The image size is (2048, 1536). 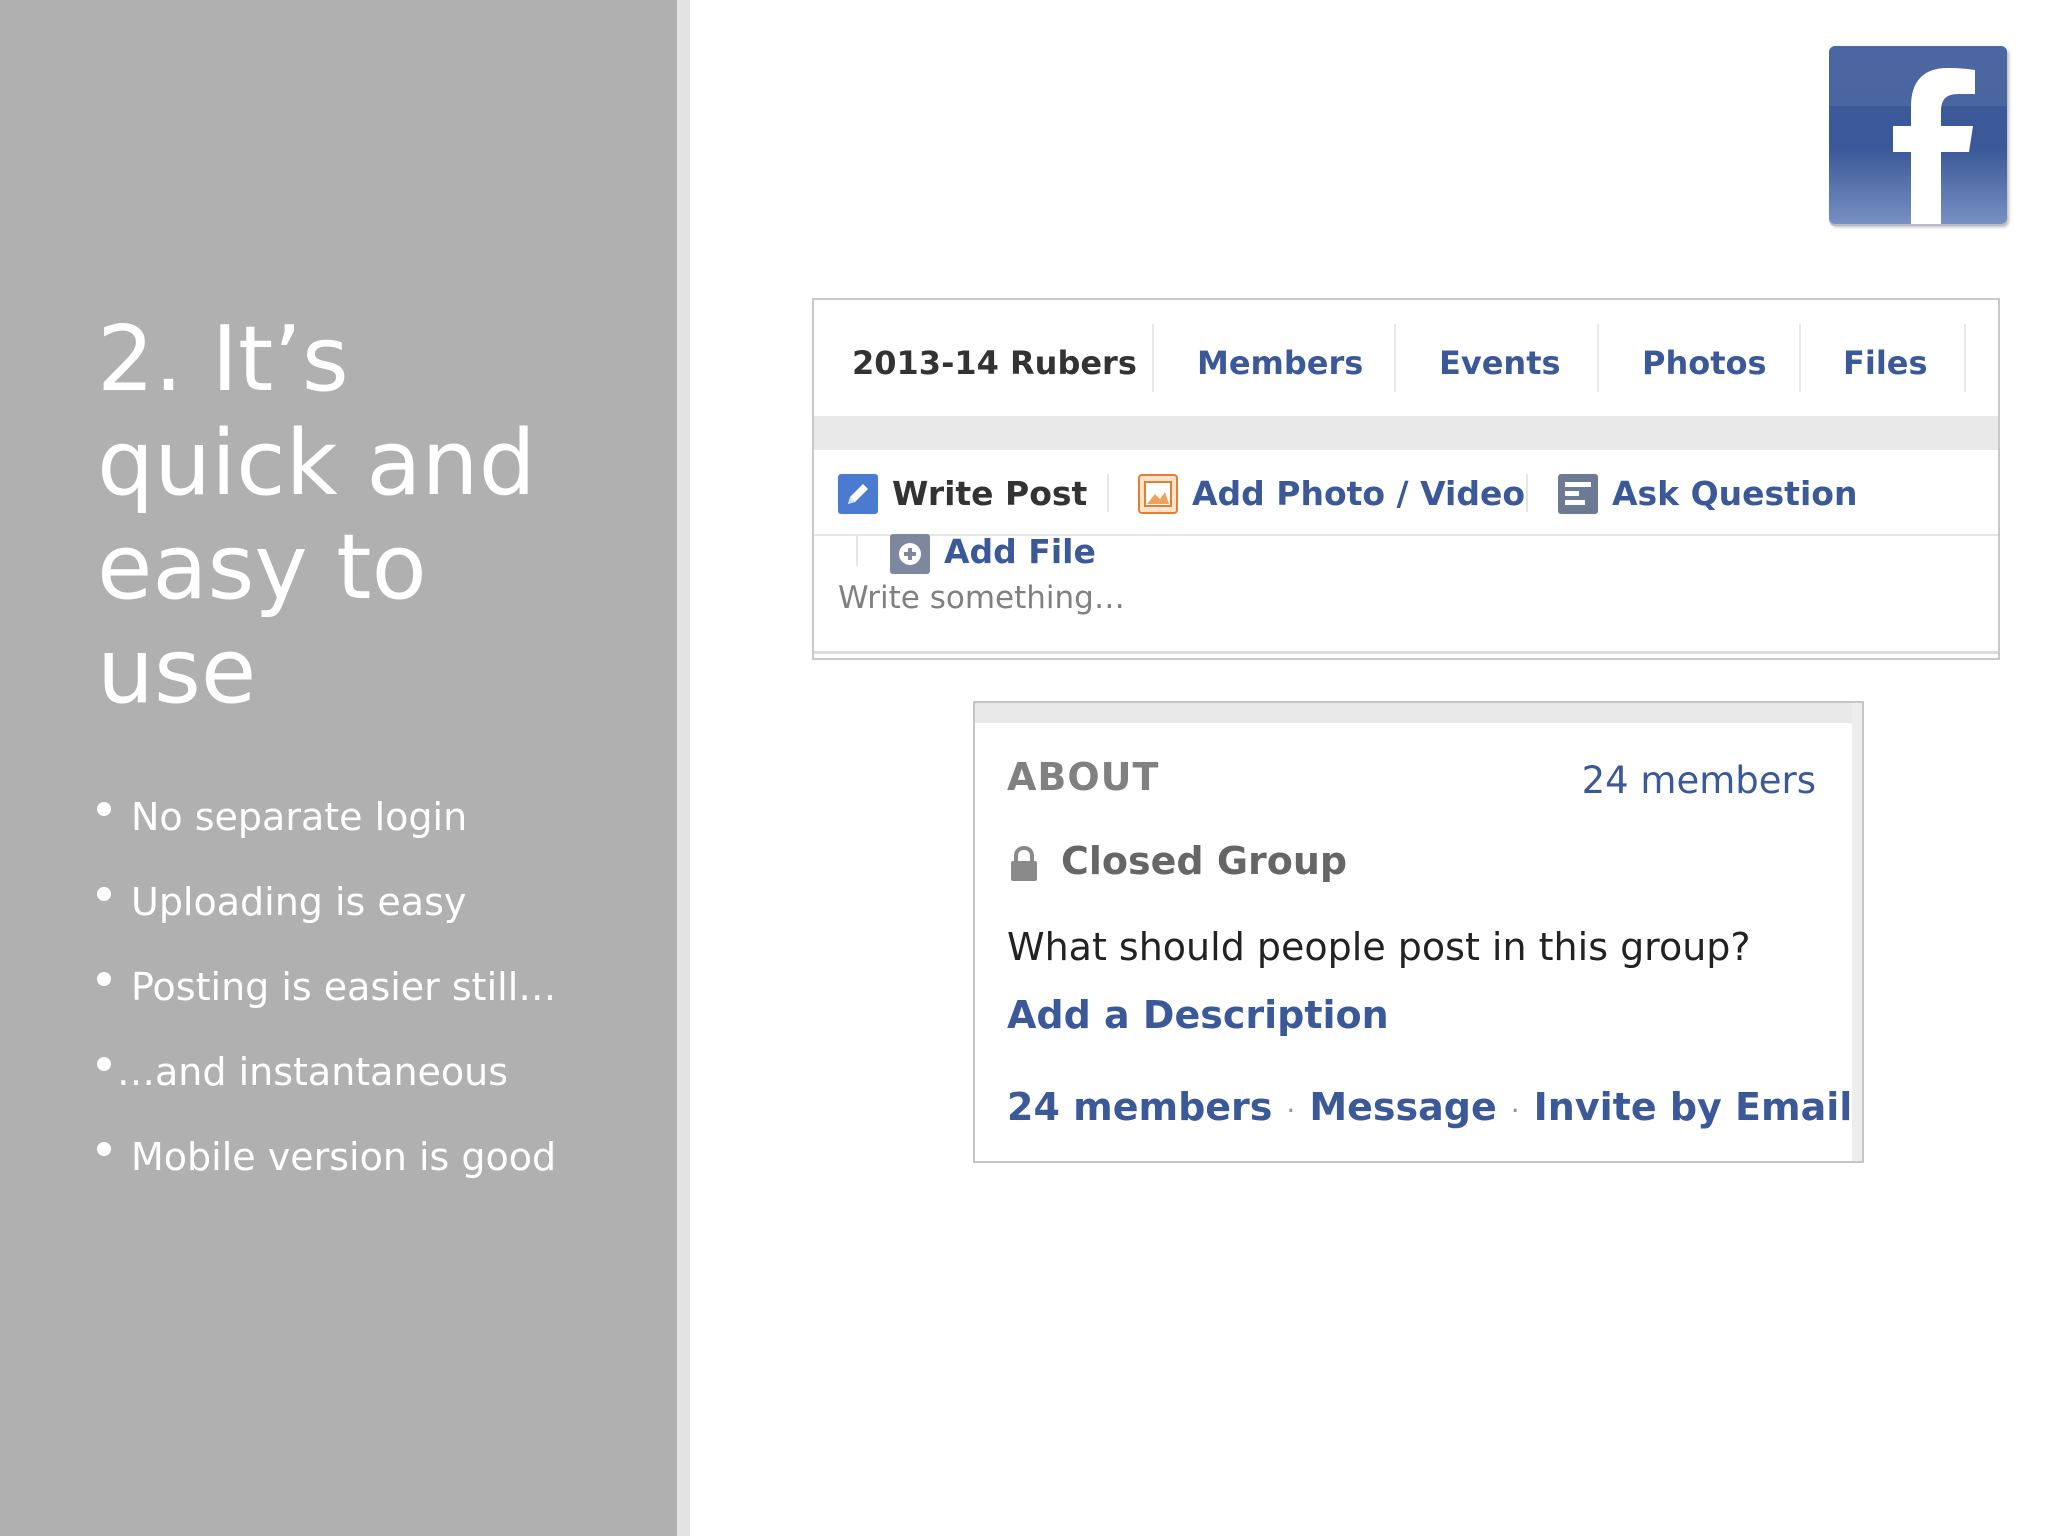 I want to click on photo-icon, so click(x=1158, y=493).